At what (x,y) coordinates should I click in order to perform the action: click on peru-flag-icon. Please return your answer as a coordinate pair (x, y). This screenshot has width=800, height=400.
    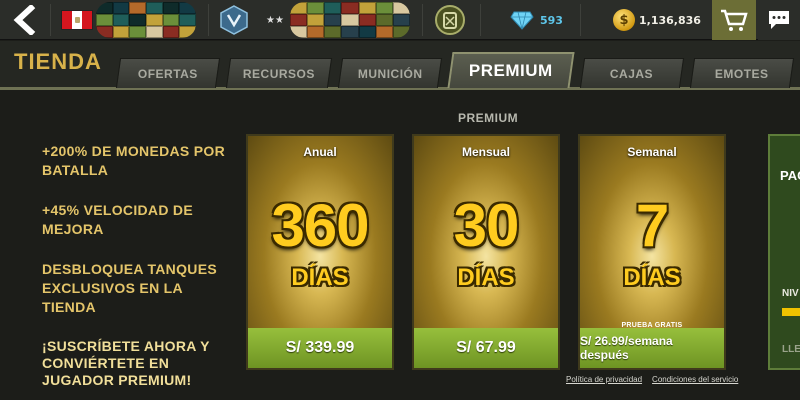
    Looking at the image, I should click on (77, 20).